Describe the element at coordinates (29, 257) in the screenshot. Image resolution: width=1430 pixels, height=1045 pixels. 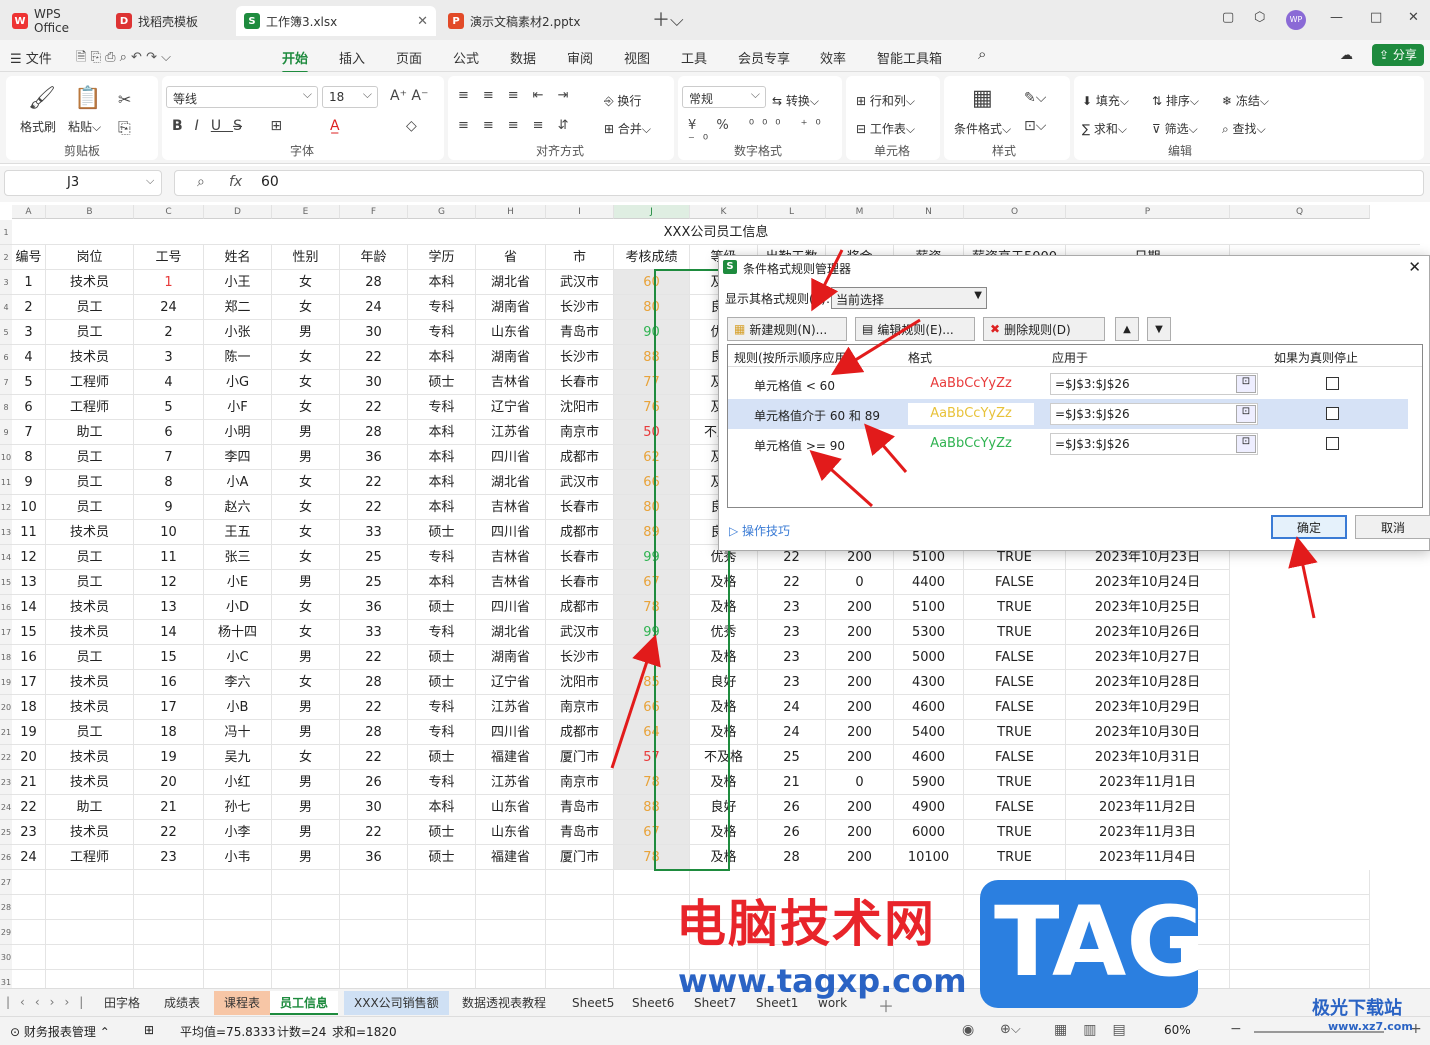
I see `header-cell: 编号` at that location.